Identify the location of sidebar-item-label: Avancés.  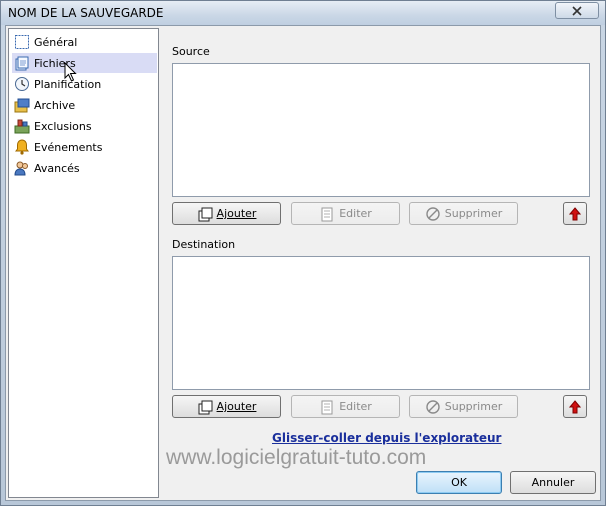
(57, 168).